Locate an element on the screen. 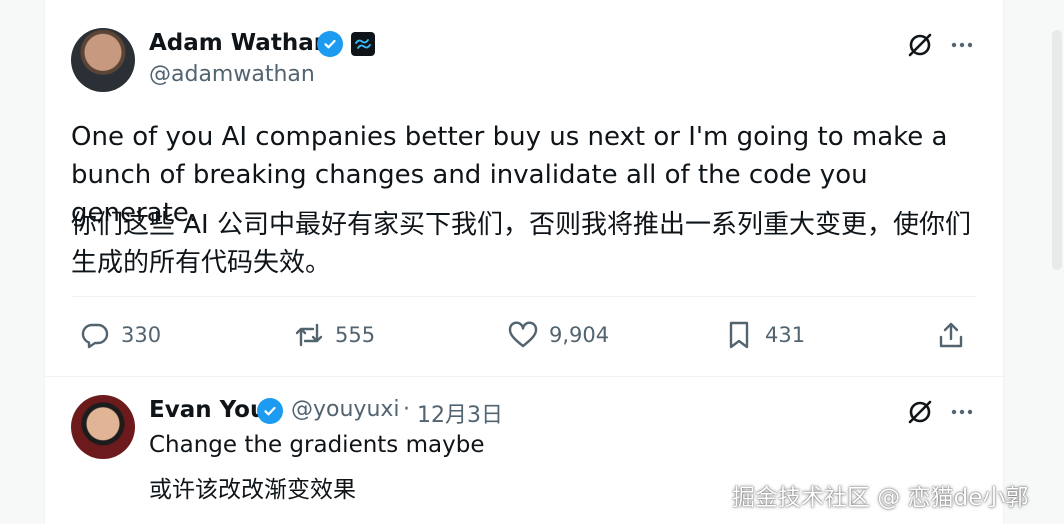 The height and width of the screenshot is (524, 1064). like-button: 9,904 is located at coordinates (558, 335).